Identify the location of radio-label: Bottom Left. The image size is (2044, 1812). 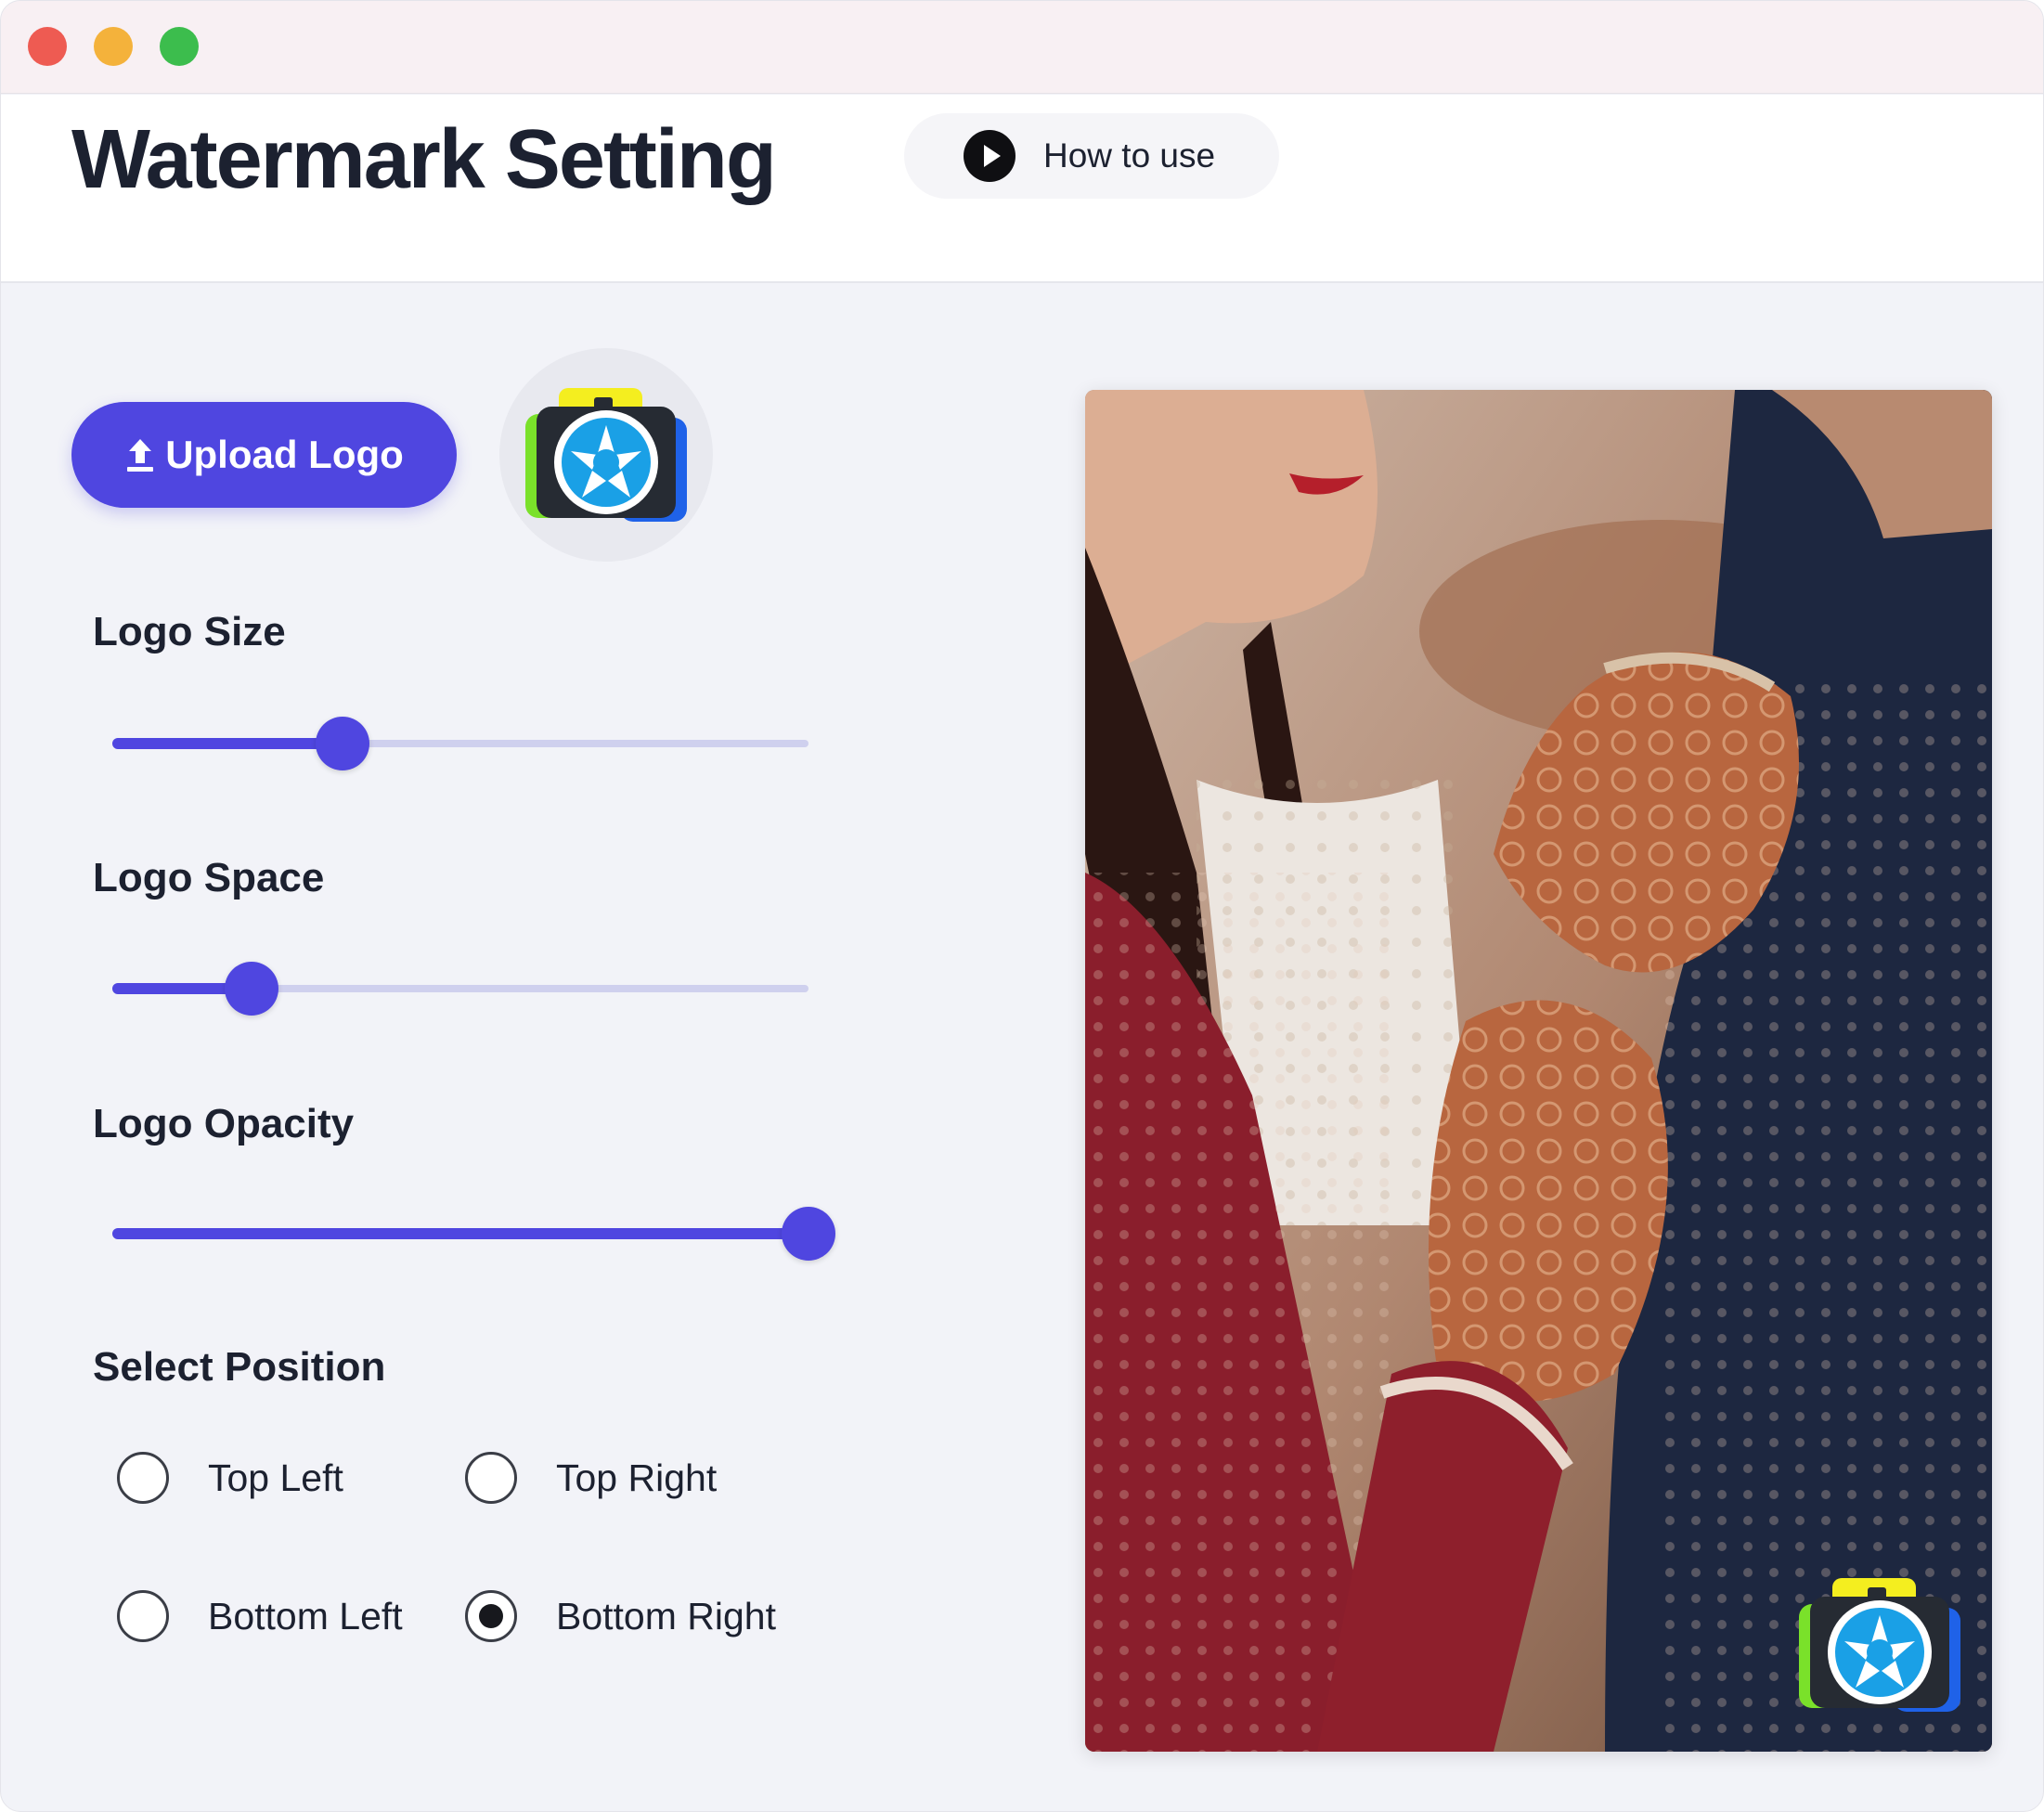
(306, 1615).